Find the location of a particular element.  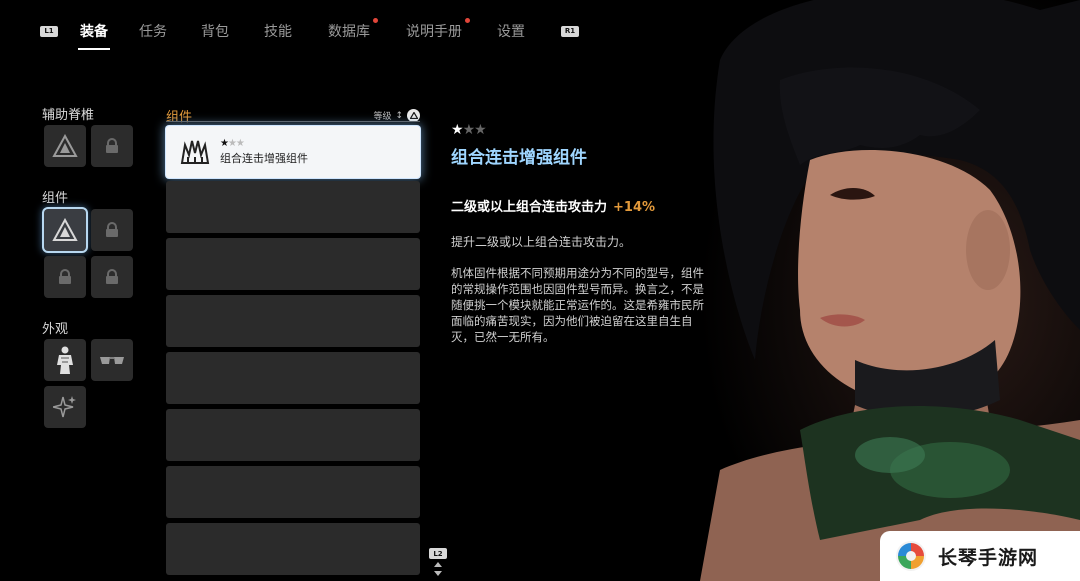

exospine-slot-equipped is located at coordinates (65, 146).